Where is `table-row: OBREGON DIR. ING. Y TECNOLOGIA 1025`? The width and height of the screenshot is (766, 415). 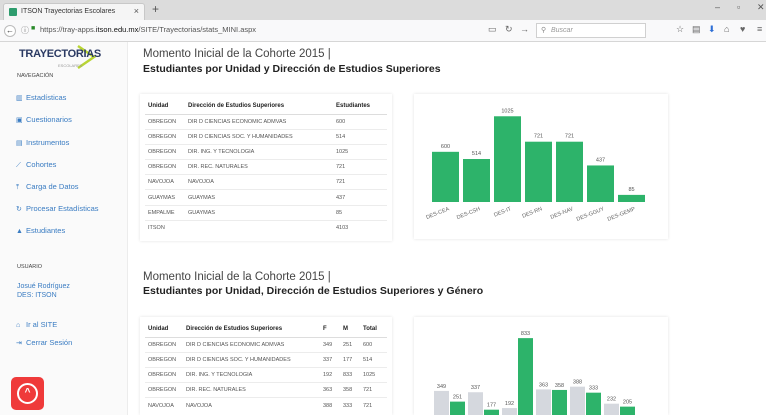
table-row: OBREGON DIR. ING. Y TECNOLOGIA 1025 is located at coordinates (266, 151).